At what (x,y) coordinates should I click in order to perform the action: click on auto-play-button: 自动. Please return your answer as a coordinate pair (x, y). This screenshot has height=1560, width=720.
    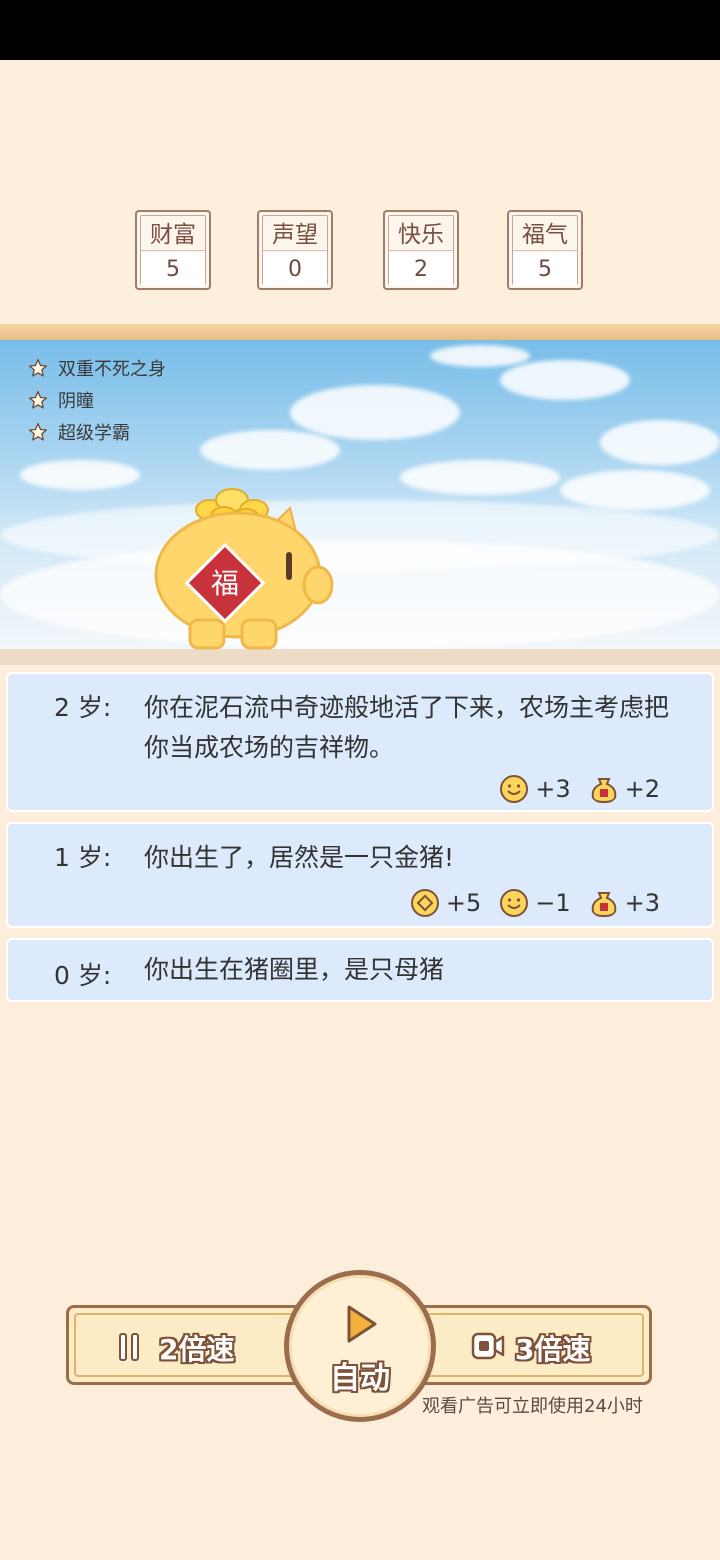
    Looking at the image, I should click on (360, 1346).